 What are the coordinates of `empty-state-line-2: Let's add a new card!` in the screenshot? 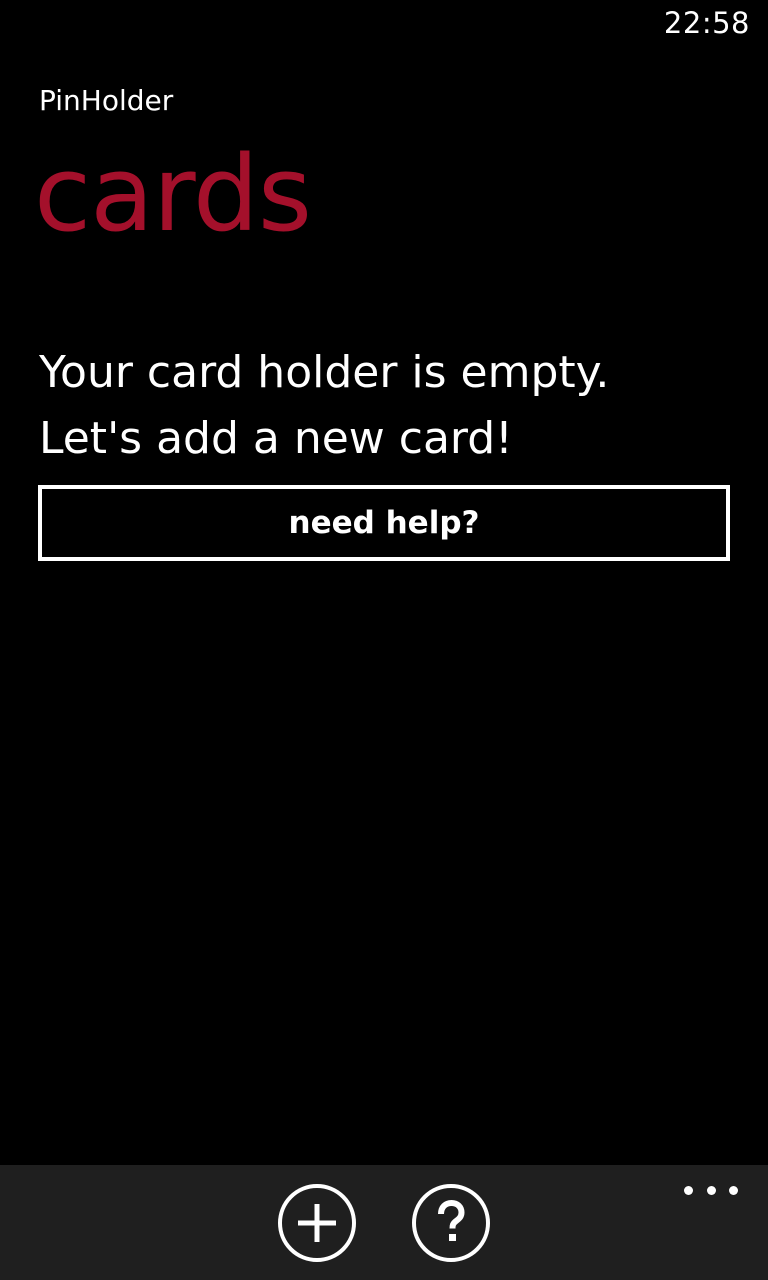 It's located at (276, 438).